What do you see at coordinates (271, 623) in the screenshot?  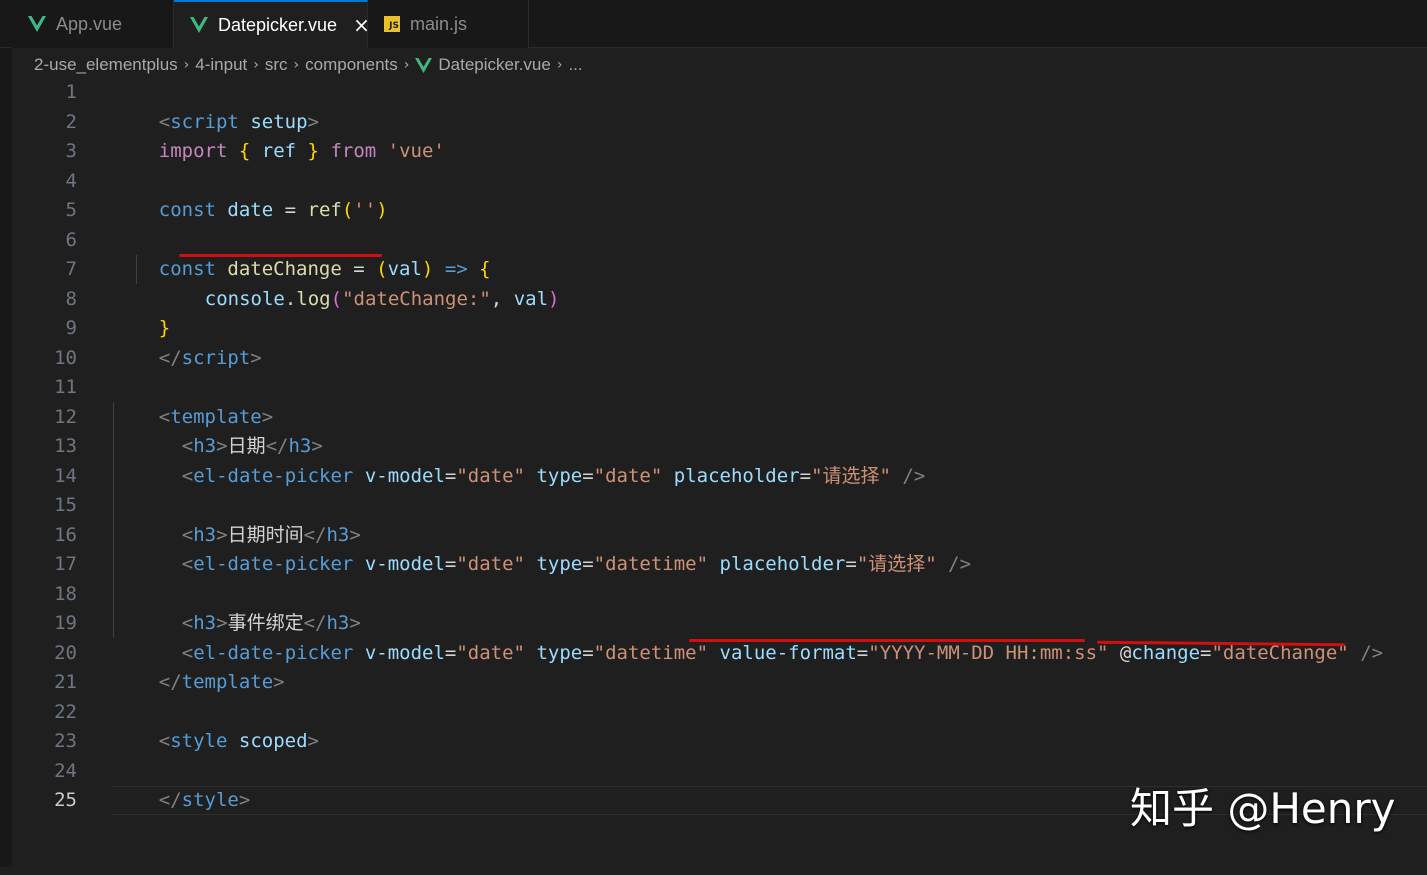 I see `code-line: <h3>事件绑定</h3>` at bounding box center [271, 623].